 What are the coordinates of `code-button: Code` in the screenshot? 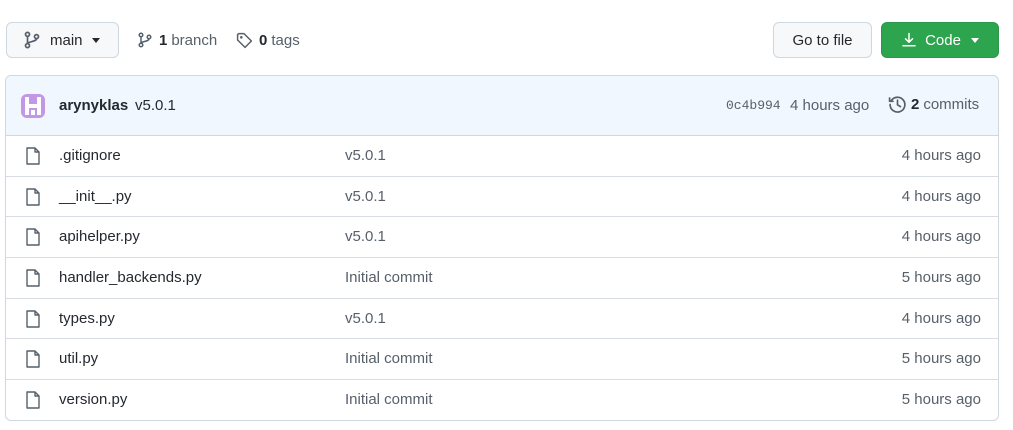 It's located at (940, 40).